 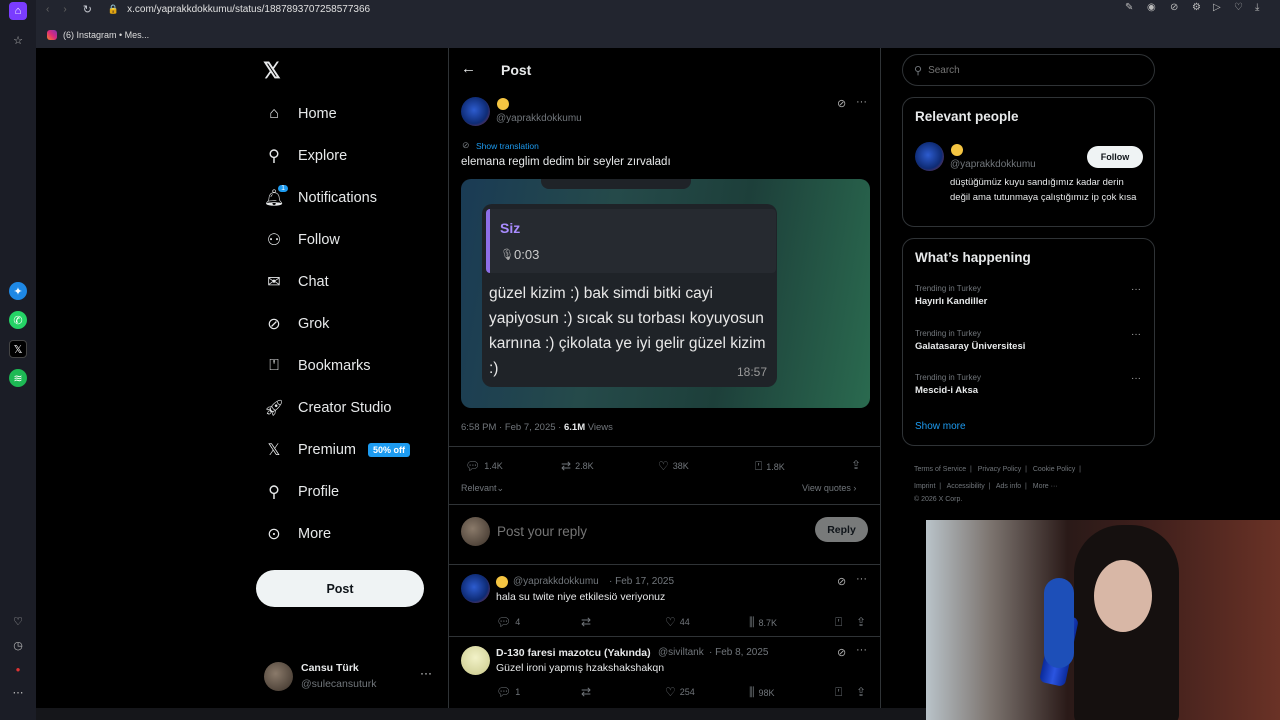 I want to click on view-quotes-link: View quotes ›, so click(x=829, y=488).